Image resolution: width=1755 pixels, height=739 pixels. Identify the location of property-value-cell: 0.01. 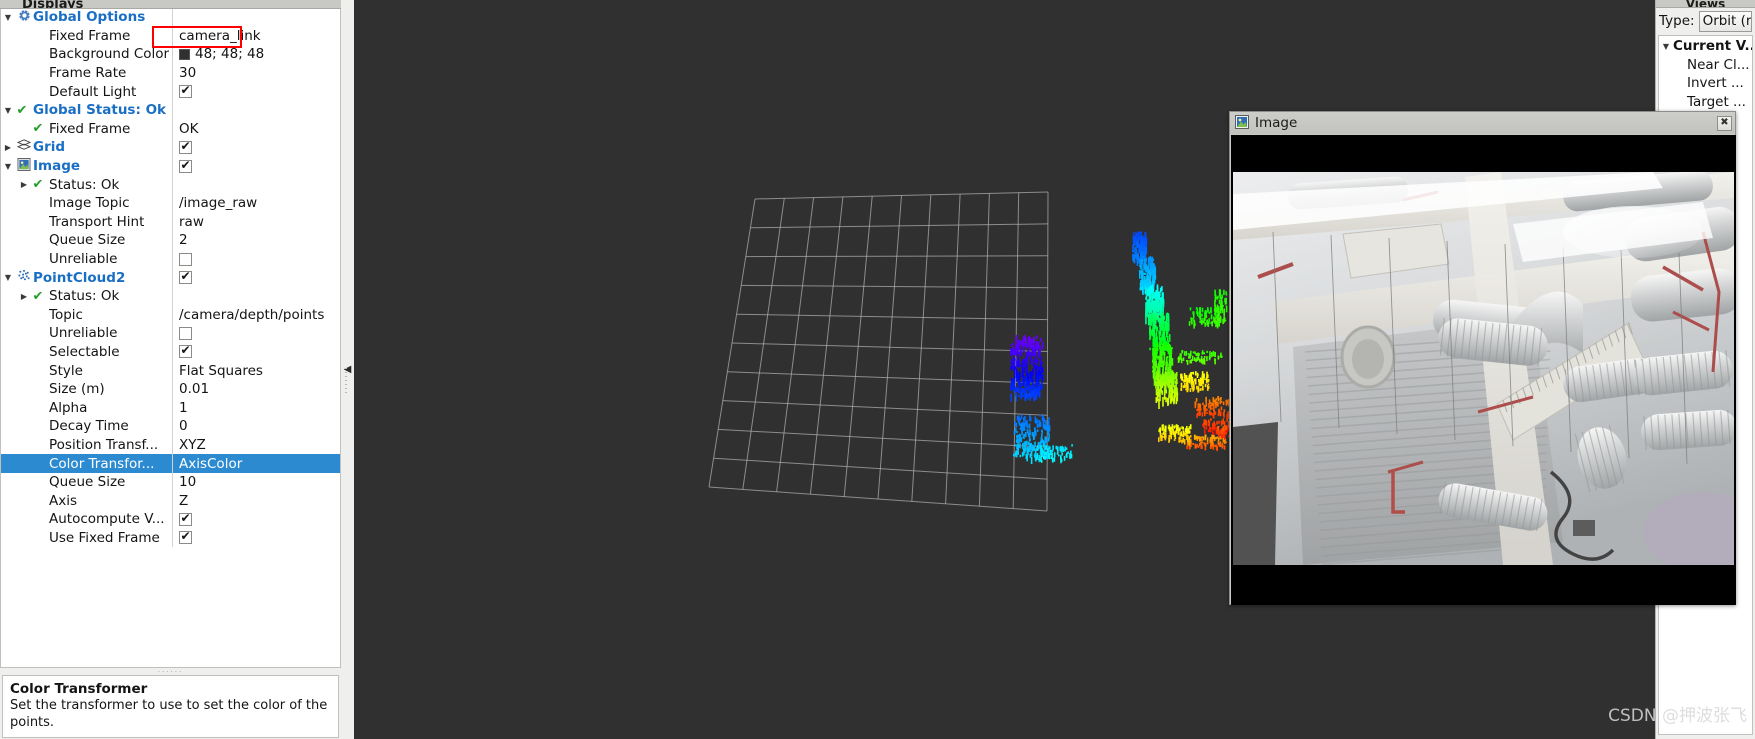
(256, 389).